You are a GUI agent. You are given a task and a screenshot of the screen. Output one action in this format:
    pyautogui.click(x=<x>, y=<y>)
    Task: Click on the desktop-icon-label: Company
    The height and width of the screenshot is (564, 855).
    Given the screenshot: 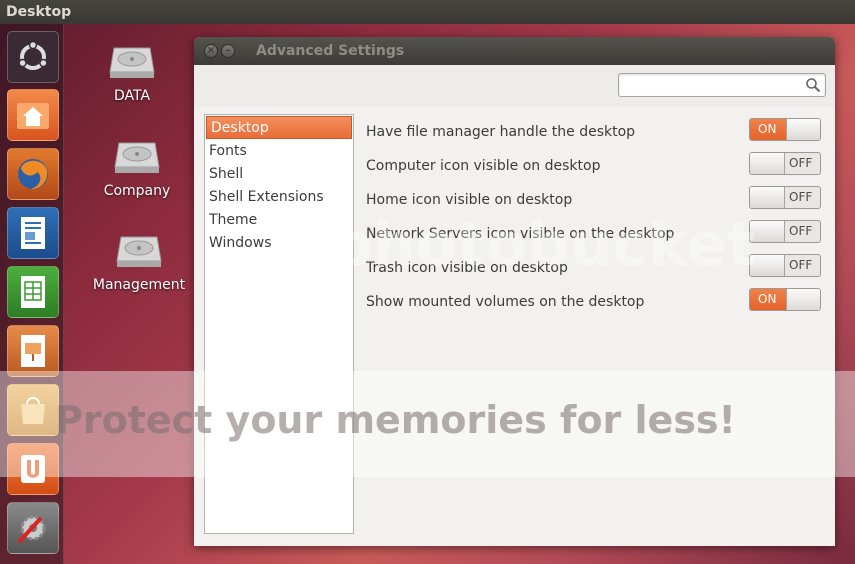 What is the action you would take?
    pyautogui.click(x=137, y=191)
    